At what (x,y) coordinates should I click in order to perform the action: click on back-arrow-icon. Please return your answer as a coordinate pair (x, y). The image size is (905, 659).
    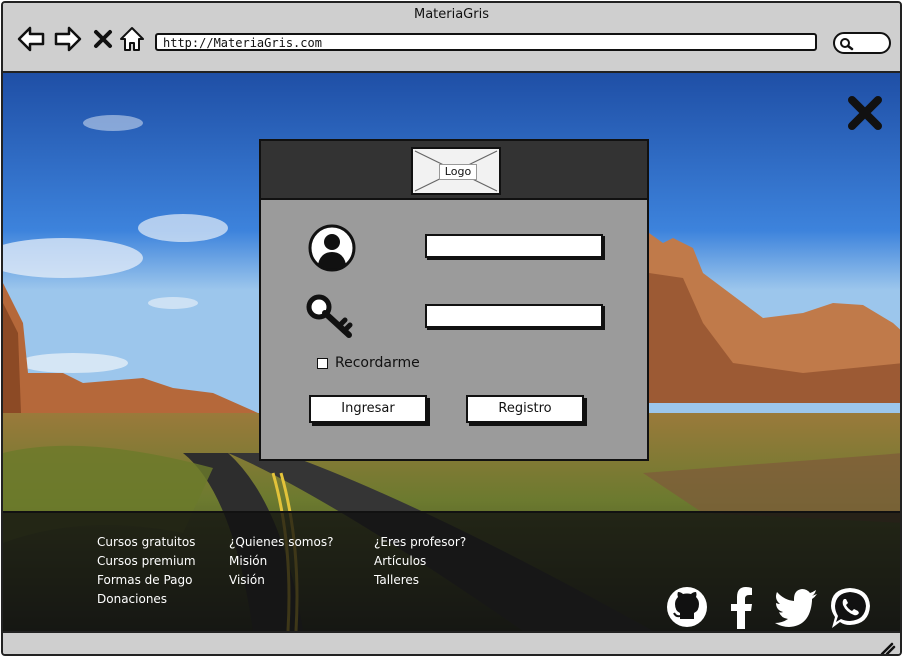
    Looking at the image, I should click on (31, 39).